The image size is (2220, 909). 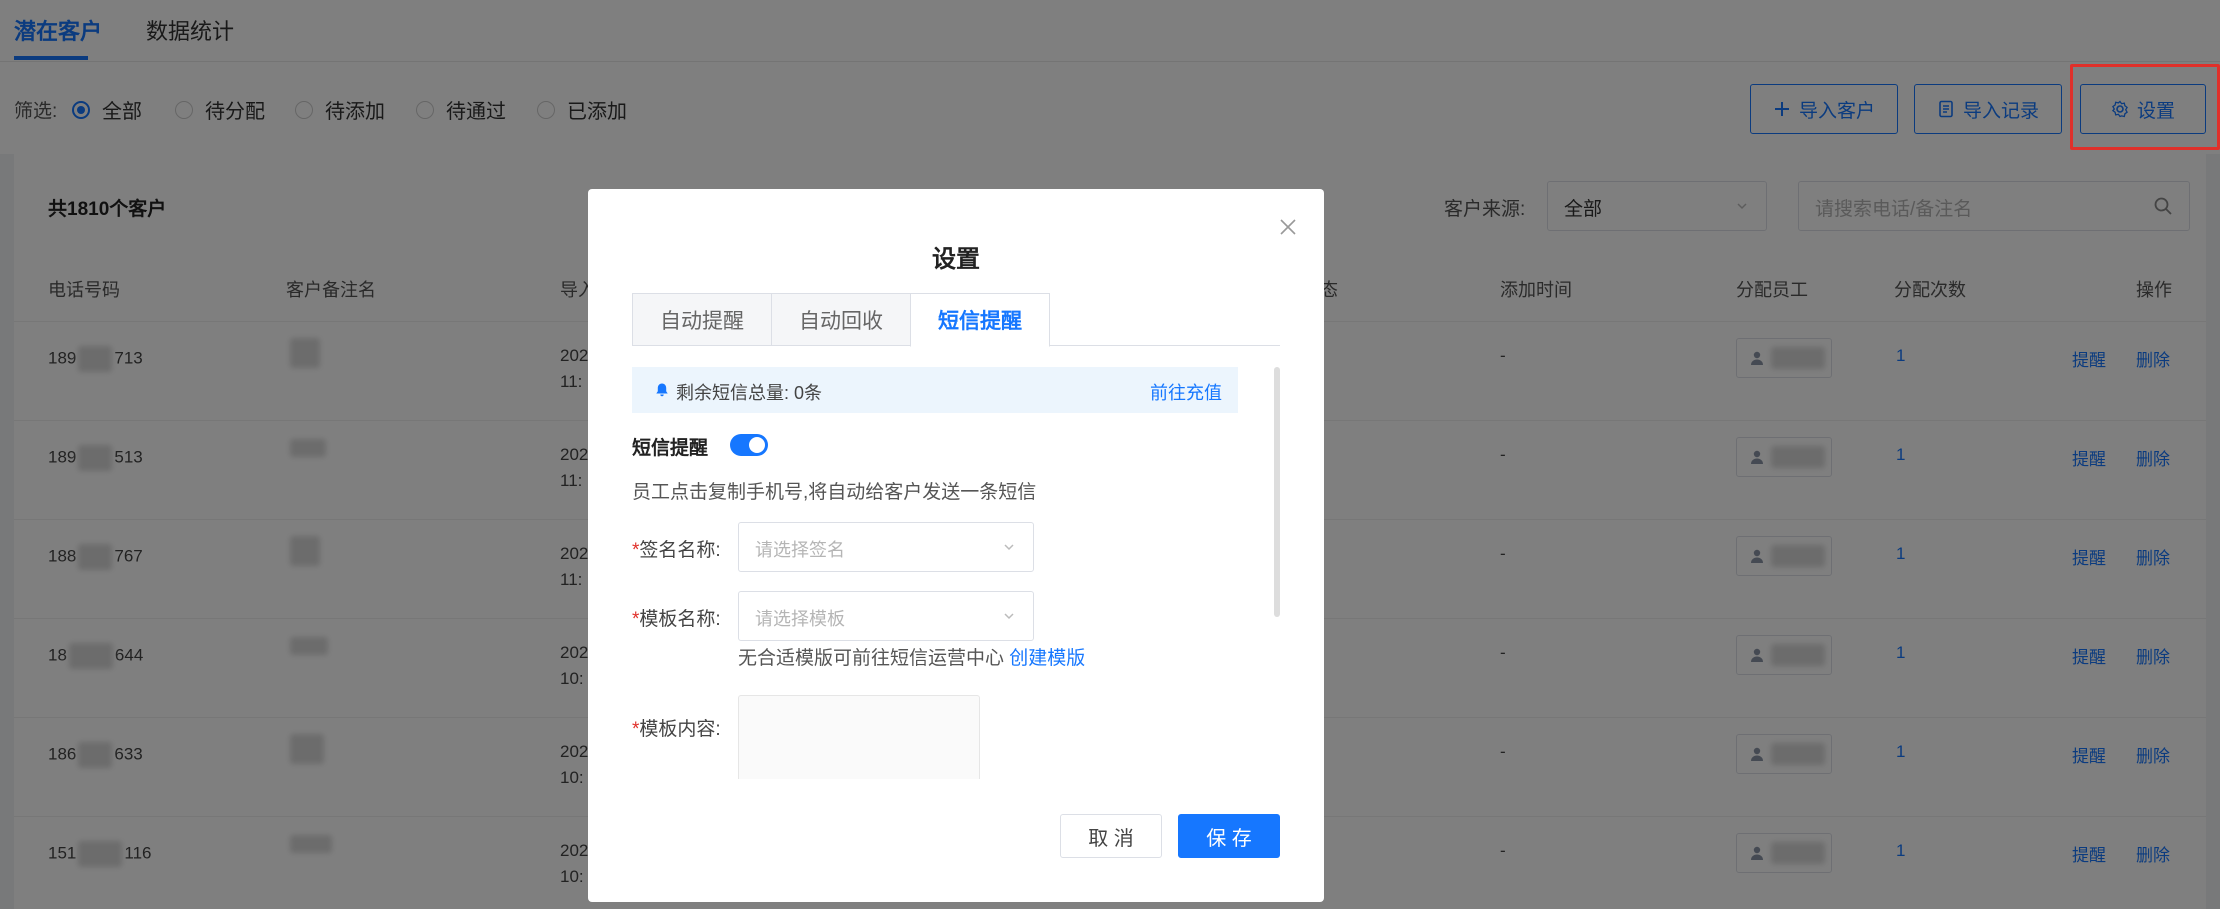 I want to click on modal-tabs: 自动提醒 自动回收 短信提醒, so click(x=956, y=320).